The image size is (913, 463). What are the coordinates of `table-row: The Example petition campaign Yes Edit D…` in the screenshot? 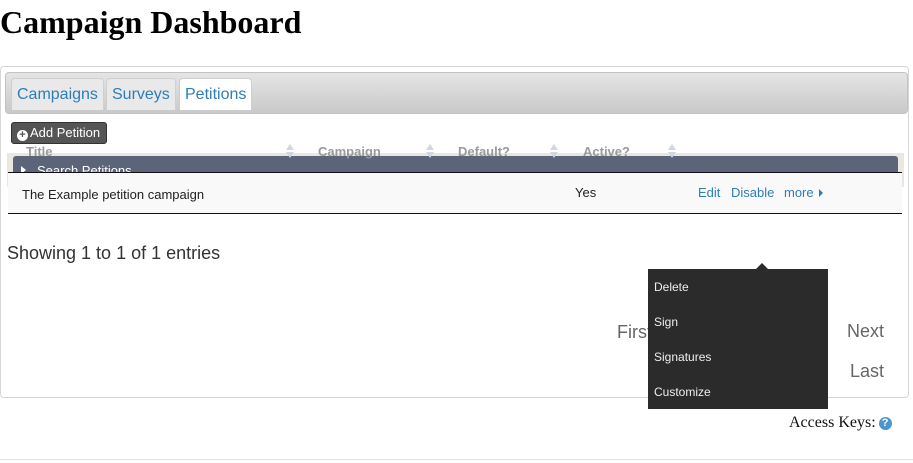 It's located at (455, 193).